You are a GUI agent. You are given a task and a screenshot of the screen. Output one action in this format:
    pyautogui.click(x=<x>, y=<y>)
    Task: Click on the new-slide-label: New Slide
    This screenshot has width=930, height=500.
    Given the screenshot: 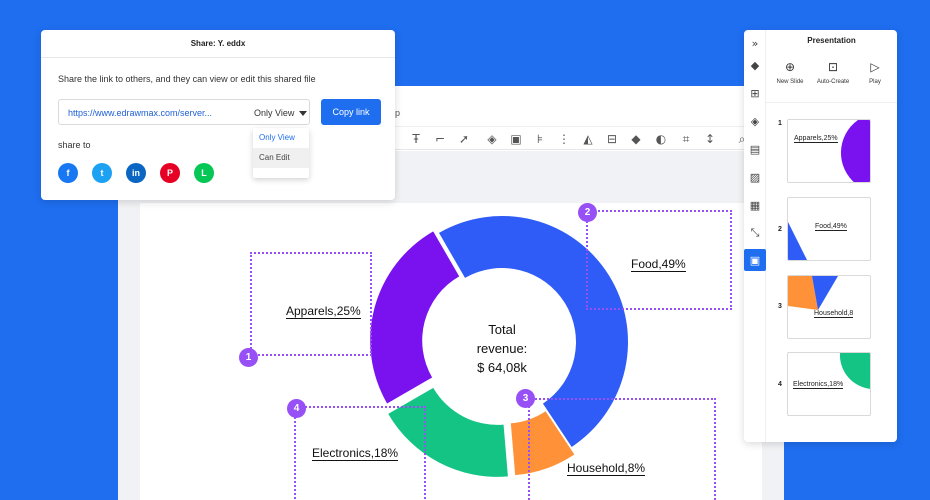 What is the action you would take?
    pyautogui.click(x=790, y=82)
    